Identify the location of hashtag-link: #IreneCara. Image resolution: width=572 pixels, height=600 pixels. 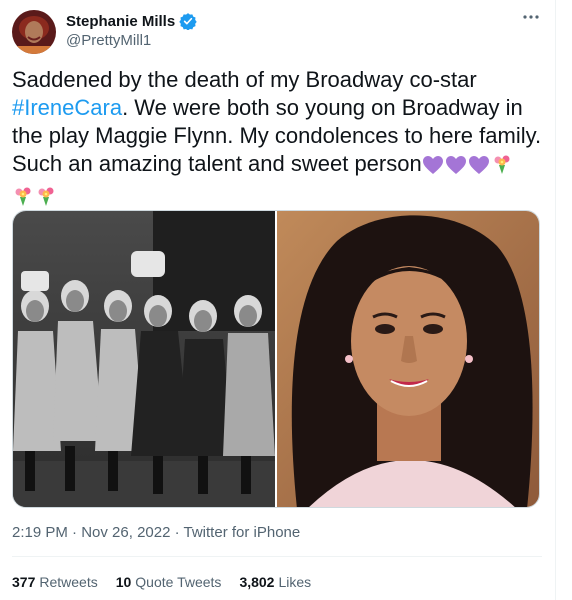
(67, 107).